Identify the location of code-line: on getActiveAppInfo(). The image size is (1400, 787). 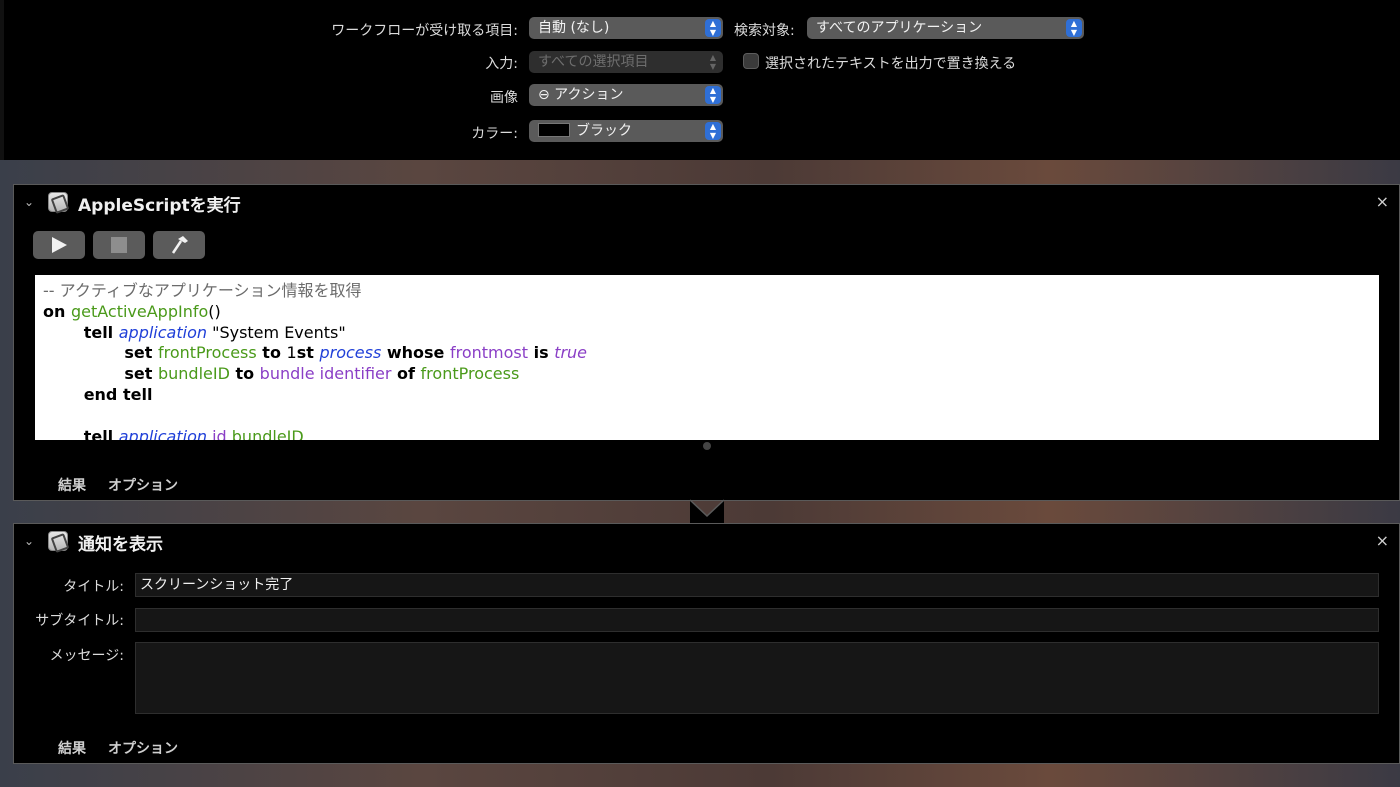
(707, 312).